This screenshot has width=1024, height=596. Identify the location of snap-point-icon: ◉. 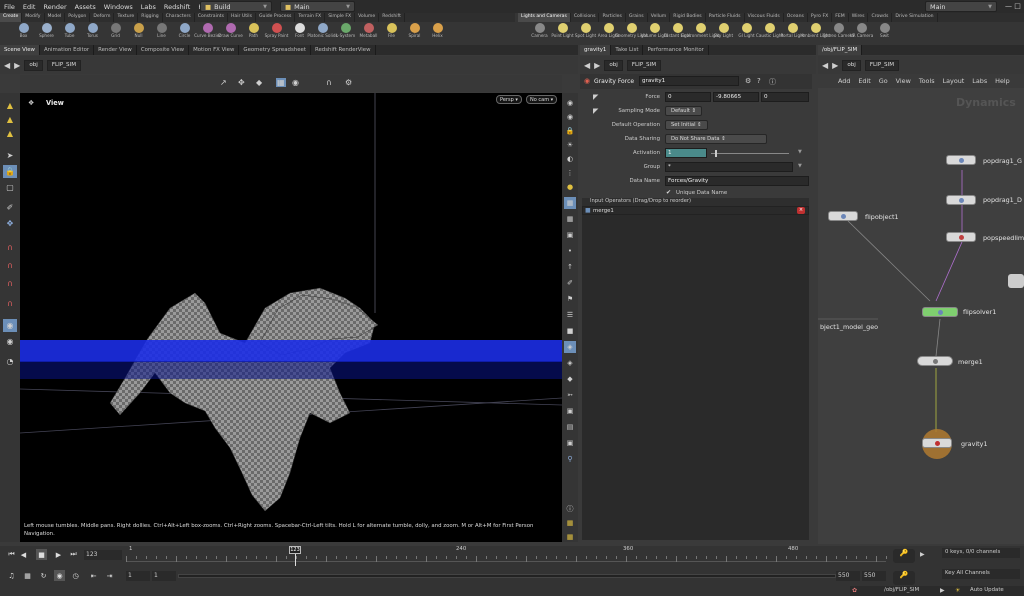
(295, 82).